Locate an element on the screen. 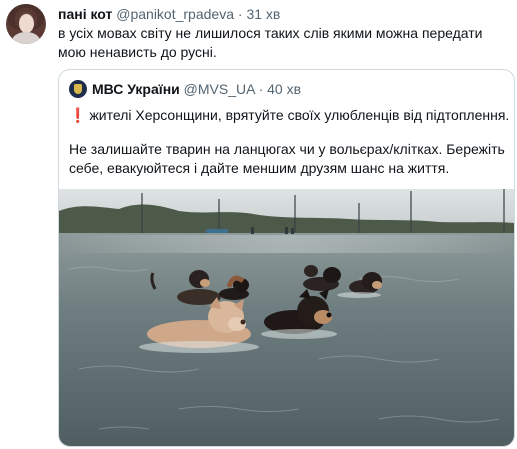 This screenshot has height=449, width=517. author-handle: @panikot_rpadeva is located at coordinates (175, 14).